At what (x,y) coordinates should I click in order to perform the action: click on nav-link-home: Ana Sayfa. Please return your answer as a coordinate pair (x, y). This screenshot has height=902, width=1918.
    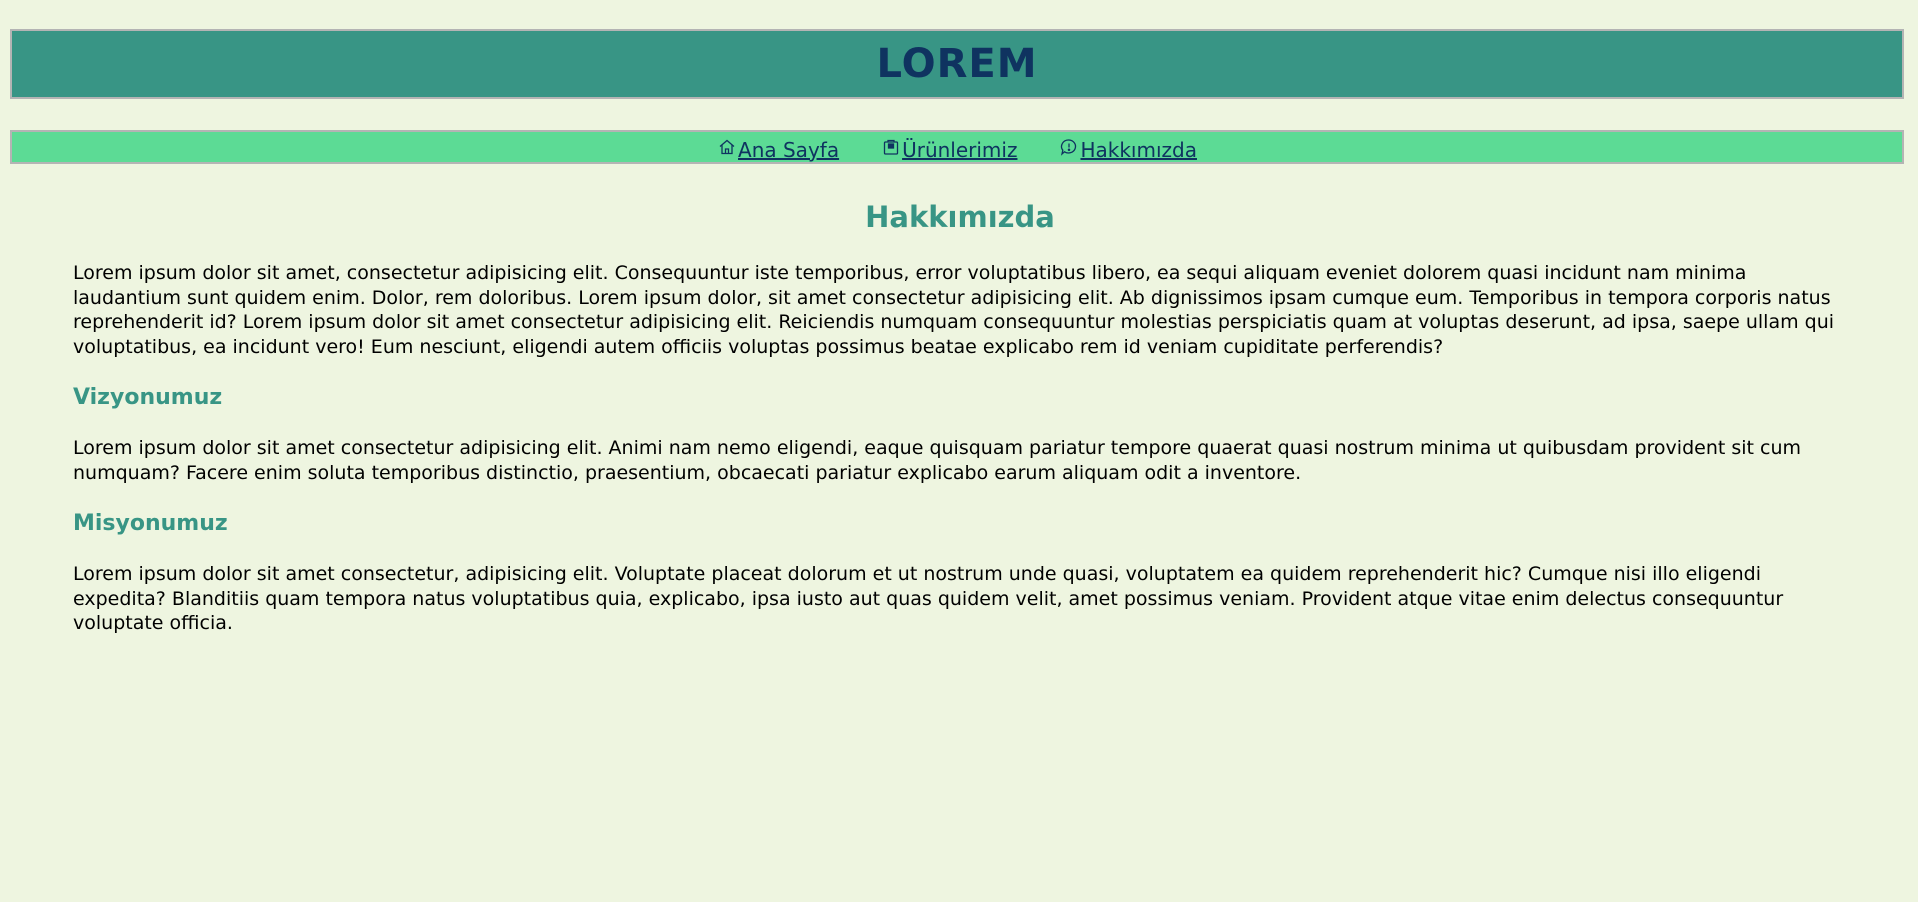
    Looking at the image, I should click on (778, 147).